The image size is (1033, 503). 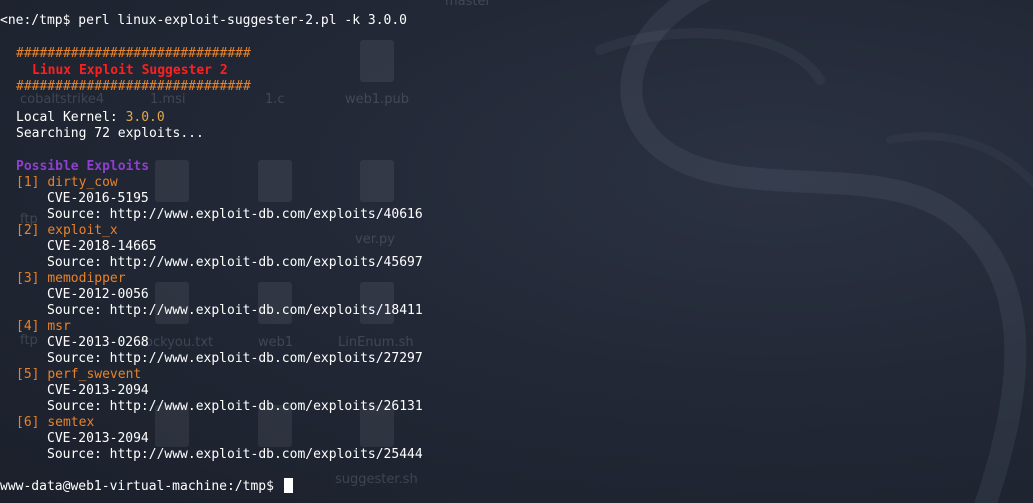 What do you see at coordinates (82, 182) in the screenshot?
I see `exploit-name: dirty_cow` at bounding box center [82, 182].